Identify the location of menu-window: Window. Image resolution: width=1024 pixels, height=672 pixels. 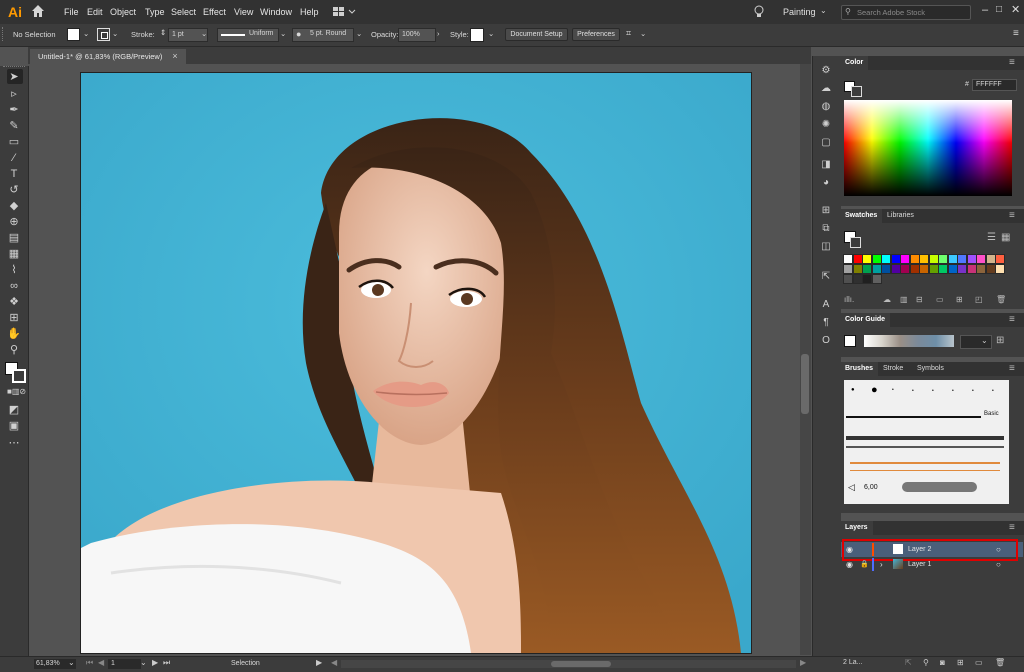
(276, 12).